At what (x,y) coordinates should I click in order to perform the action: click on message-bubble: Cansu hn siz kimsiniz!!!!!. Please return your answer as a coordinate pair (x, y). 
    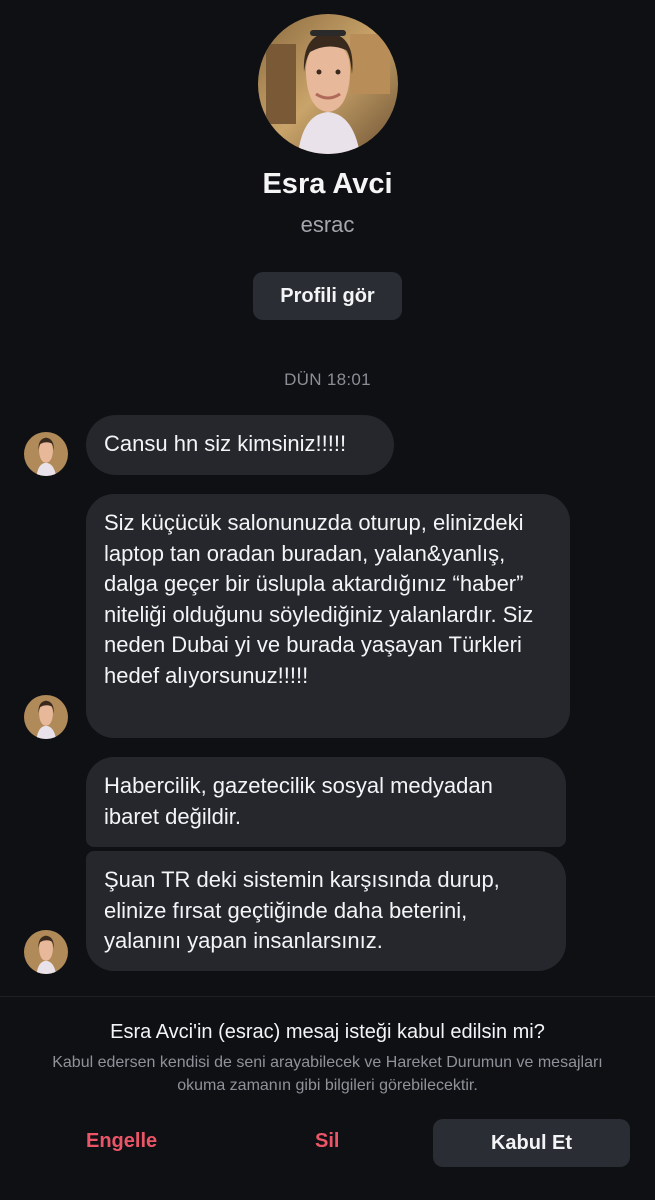
    Looking at the image, I should click on (240, 445).